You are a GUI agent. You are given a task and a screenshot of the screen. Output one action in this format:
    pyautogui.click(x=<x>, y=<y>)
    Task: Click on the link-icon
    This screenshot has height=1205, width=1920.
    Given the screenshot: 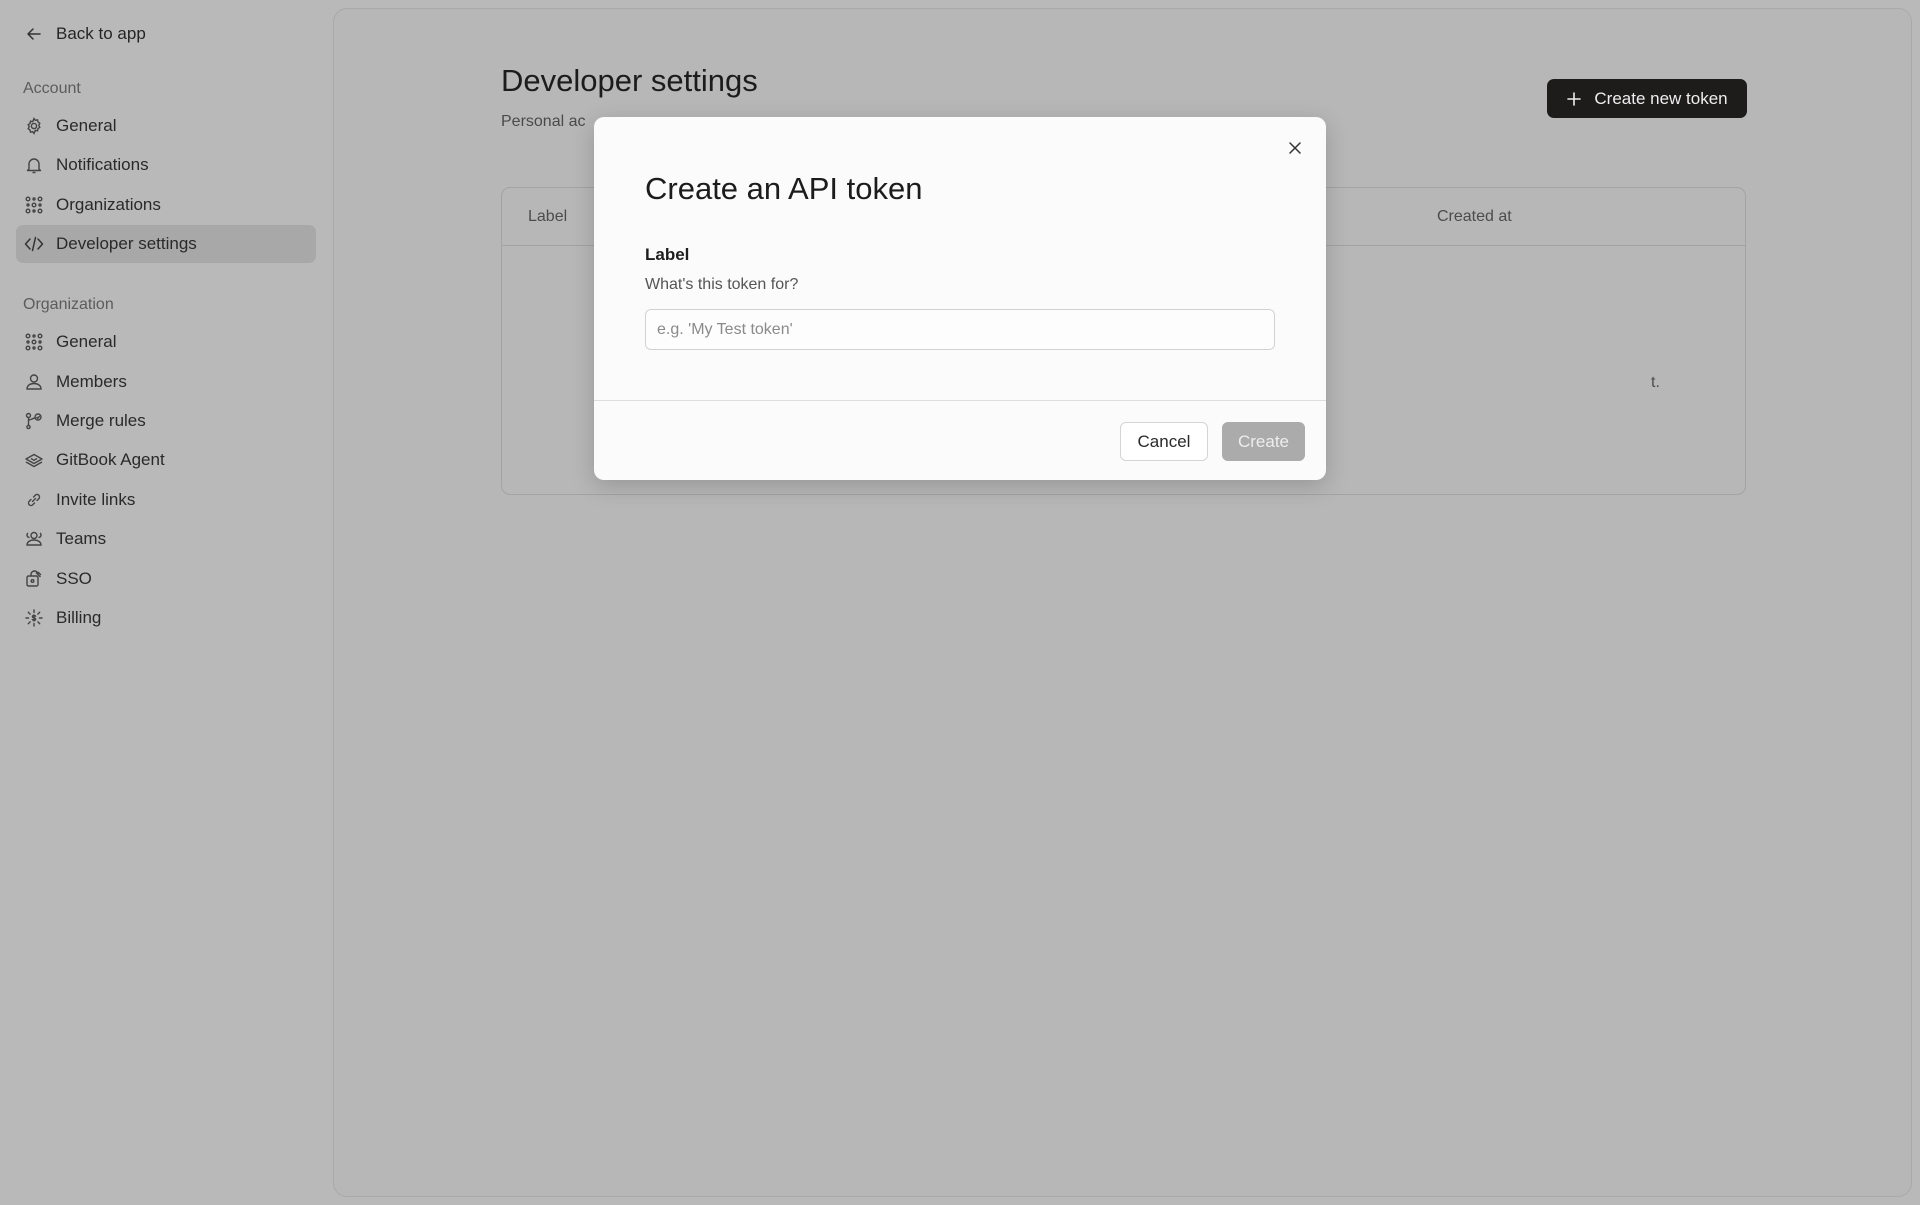 What is the action you would take?
    pyautogui.click(x=34, y=500)
    